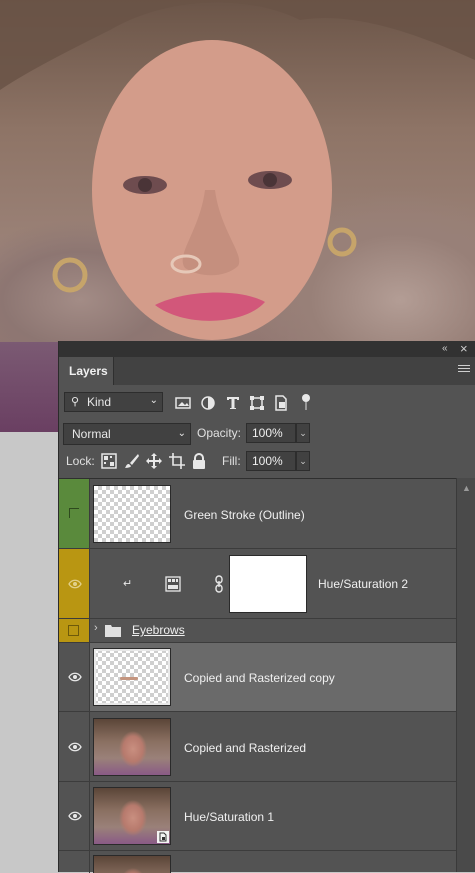 This screenshot has width=475, height=873. I want to click on filter-toggle-bar, so click(306, 406).